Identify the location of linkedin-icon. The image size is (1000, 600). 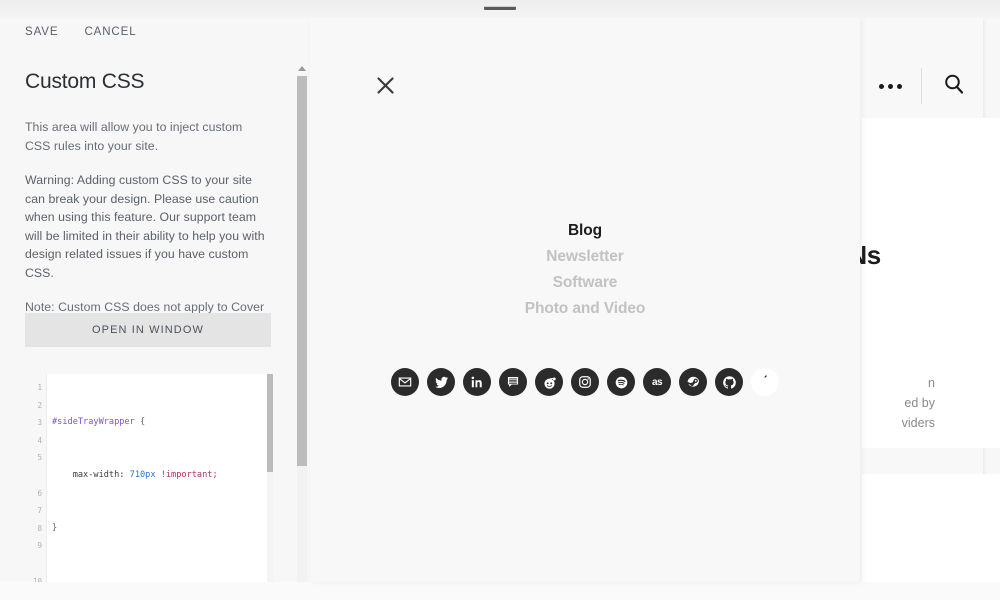
(477, 382).